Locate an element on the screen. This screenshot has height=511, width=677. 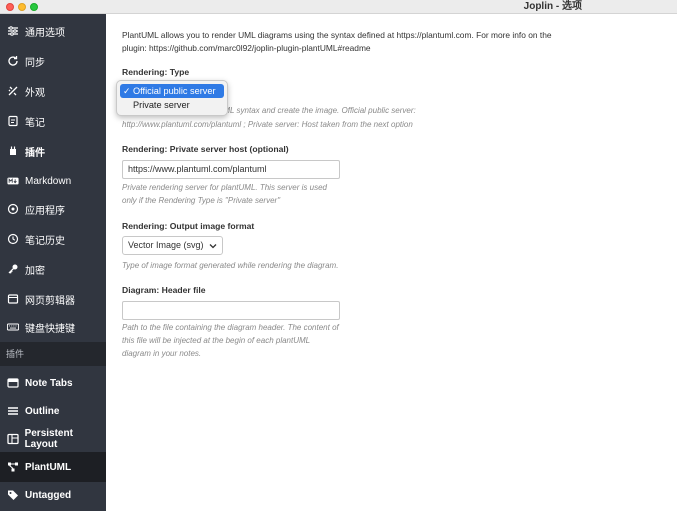
appearance-icon is located at coordinates (13, 91).